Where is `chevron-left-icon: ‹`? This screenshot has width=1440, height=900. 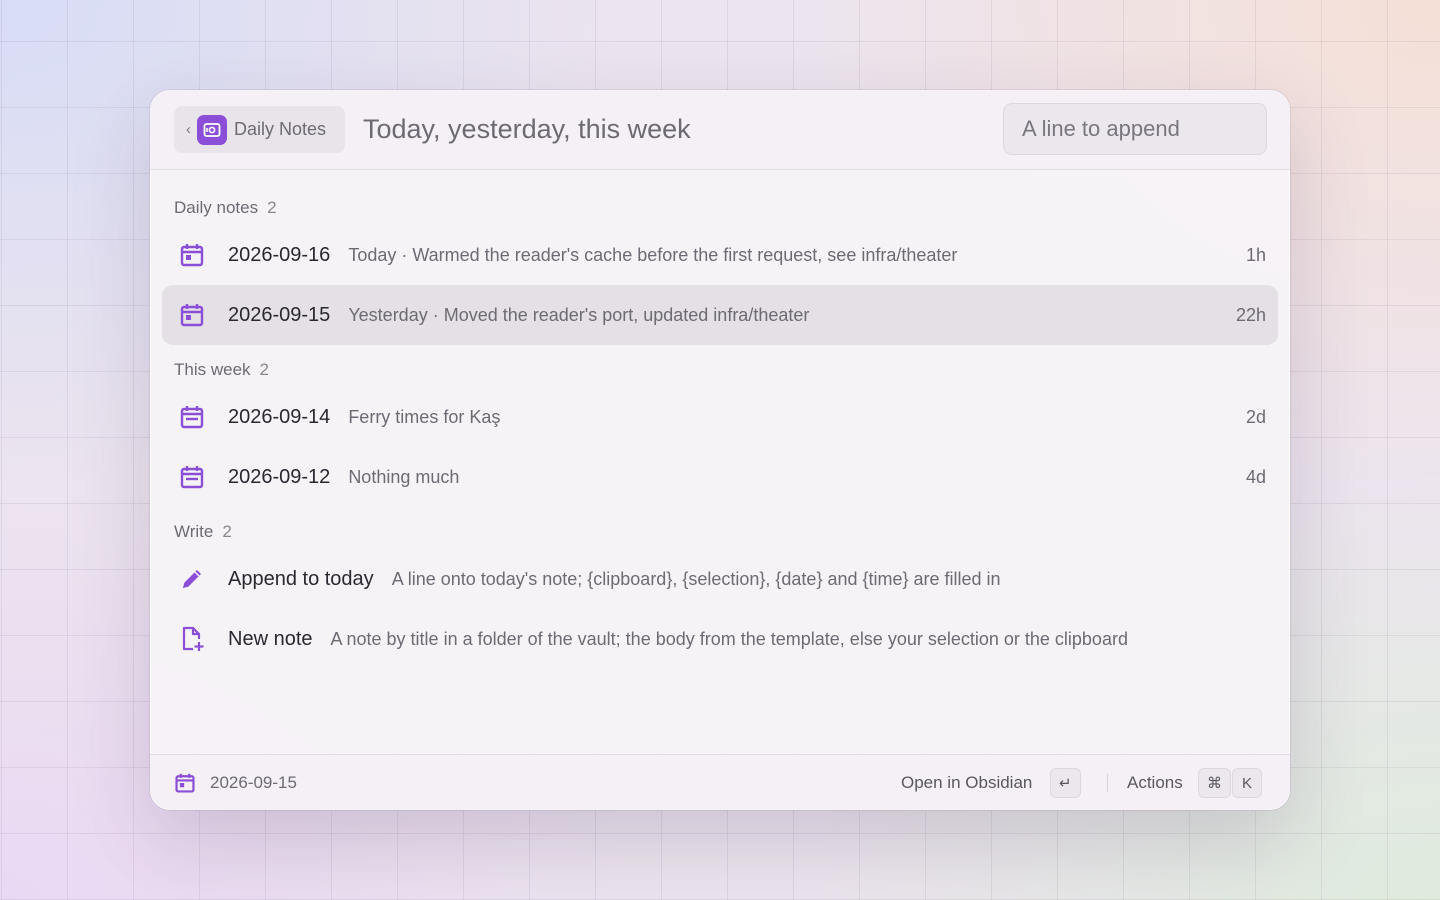 chevron-left-icon: ‹ is located at coordinates (188, 129).